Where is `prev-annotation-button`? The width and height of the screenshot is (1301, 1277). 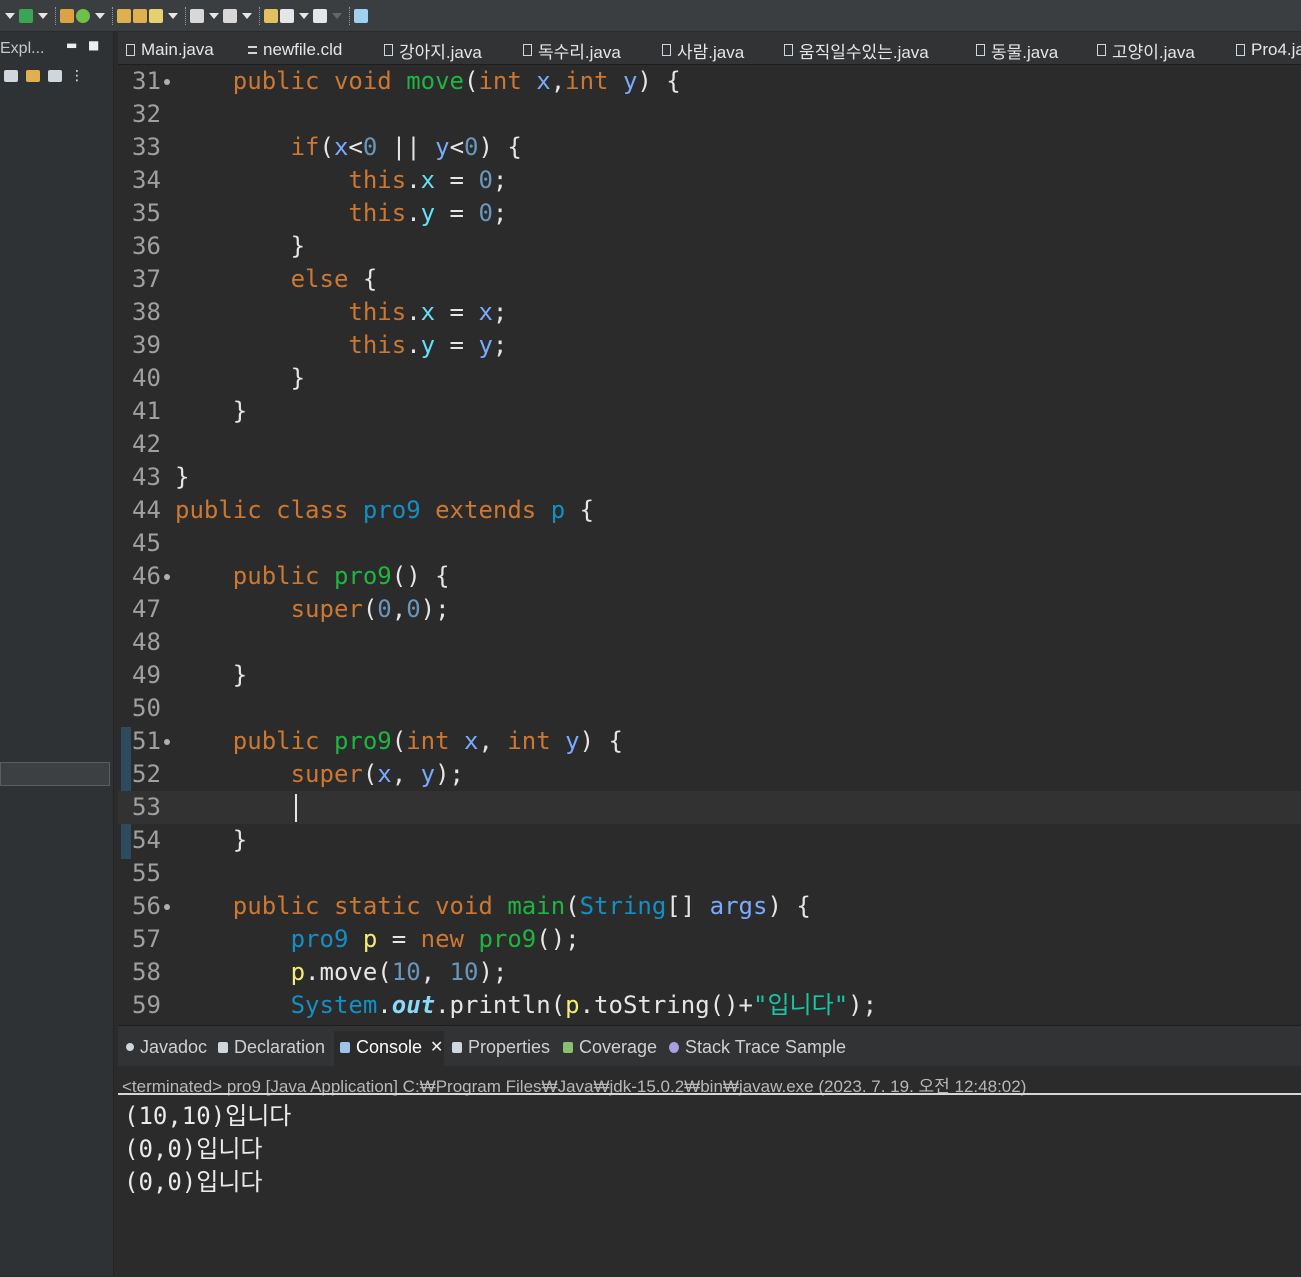
prev-annotation-button is located at coordinates (230, 16).